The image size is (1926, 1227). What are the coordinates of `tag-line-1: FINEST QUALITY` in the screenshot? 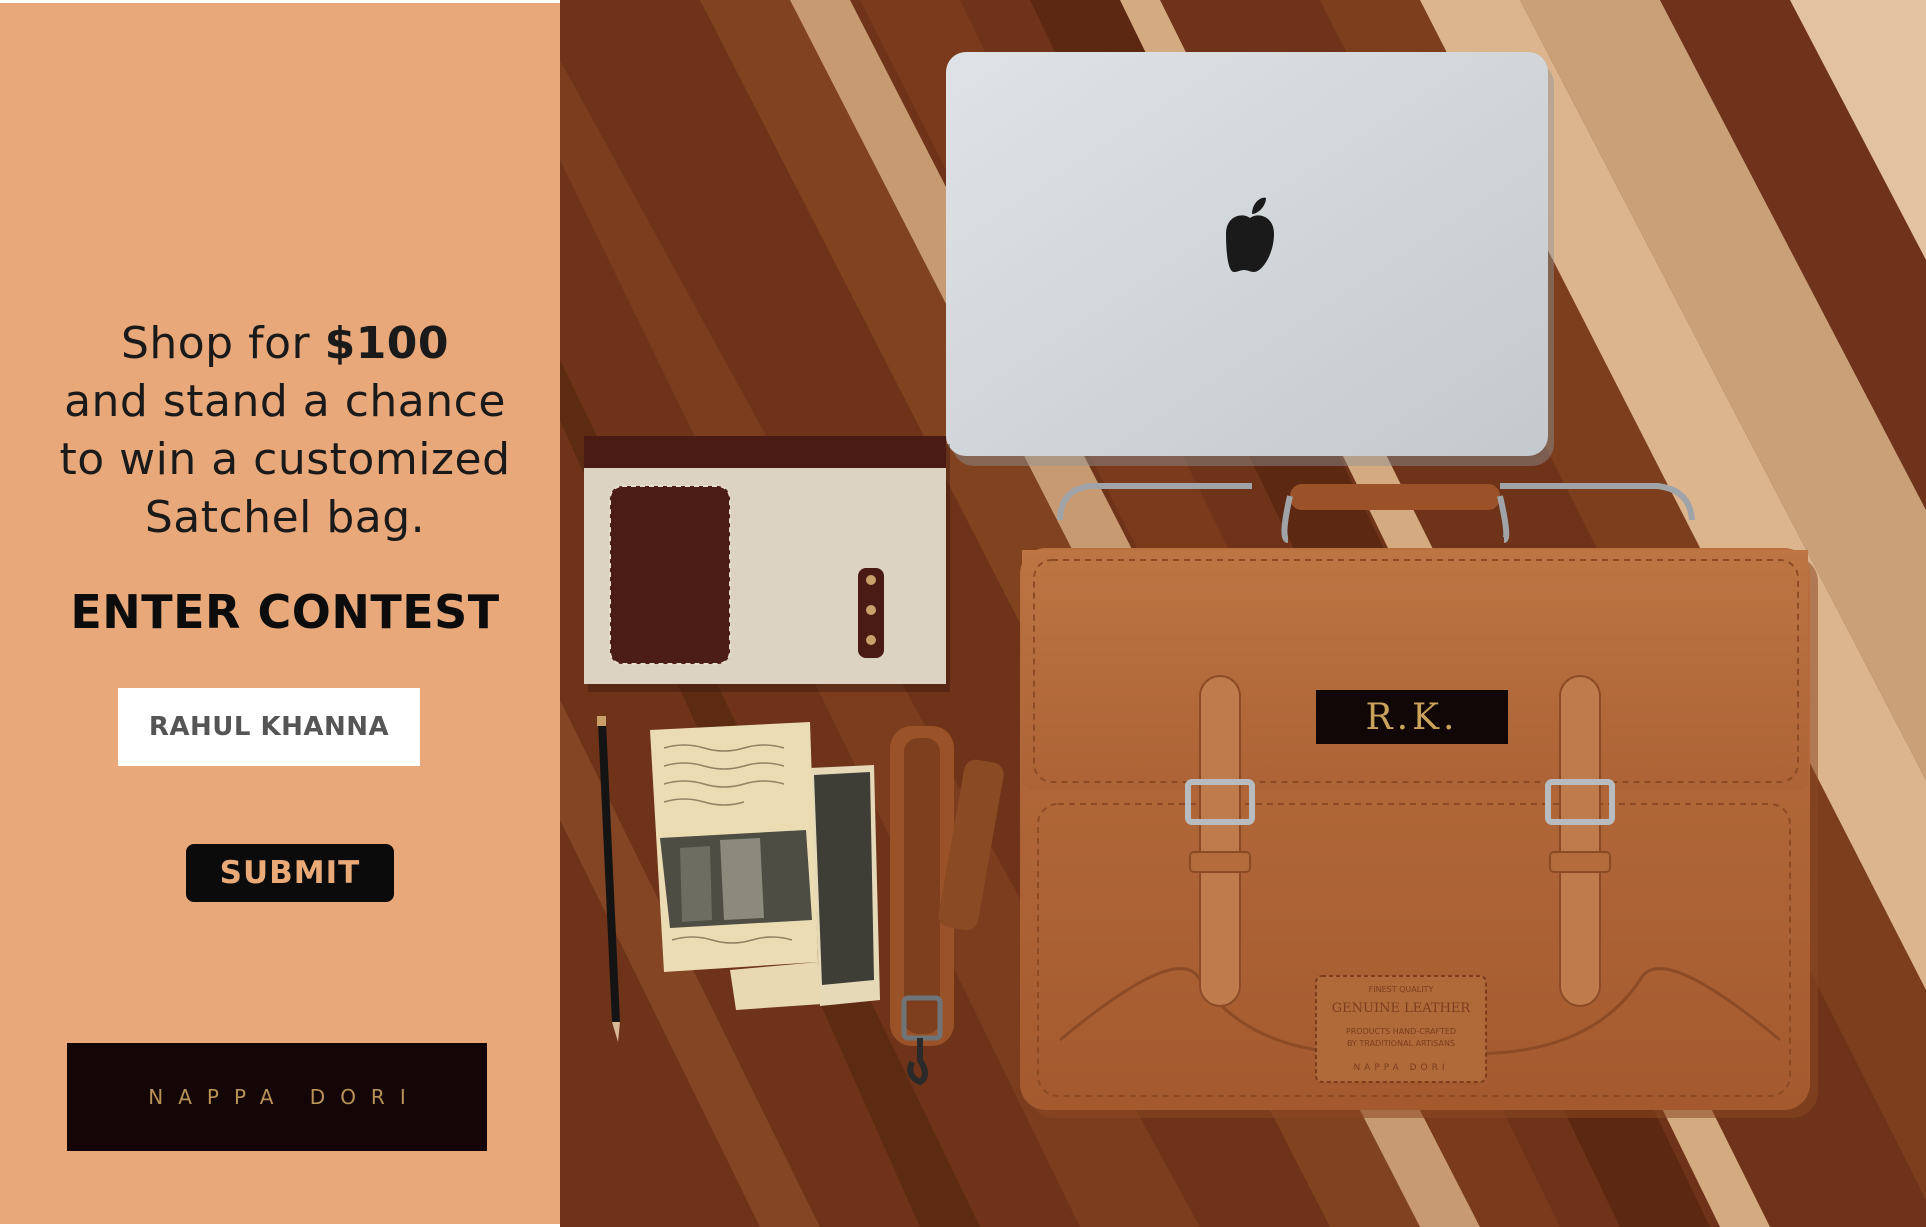 It's located at (1401, 989).